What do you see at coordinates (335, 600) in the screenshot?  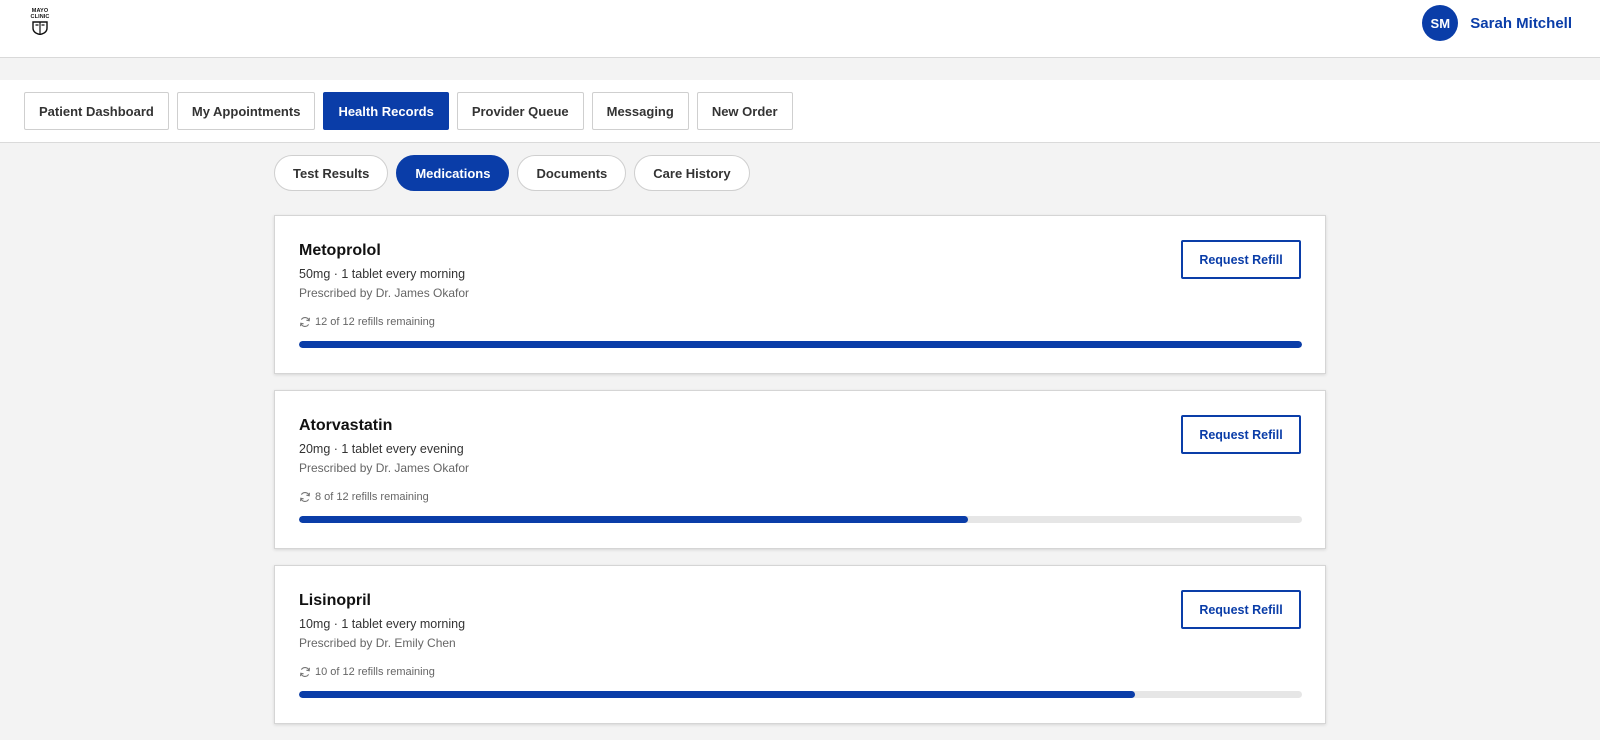 I see `medication-name: Lisinopril` at bounding box center [335, 600].